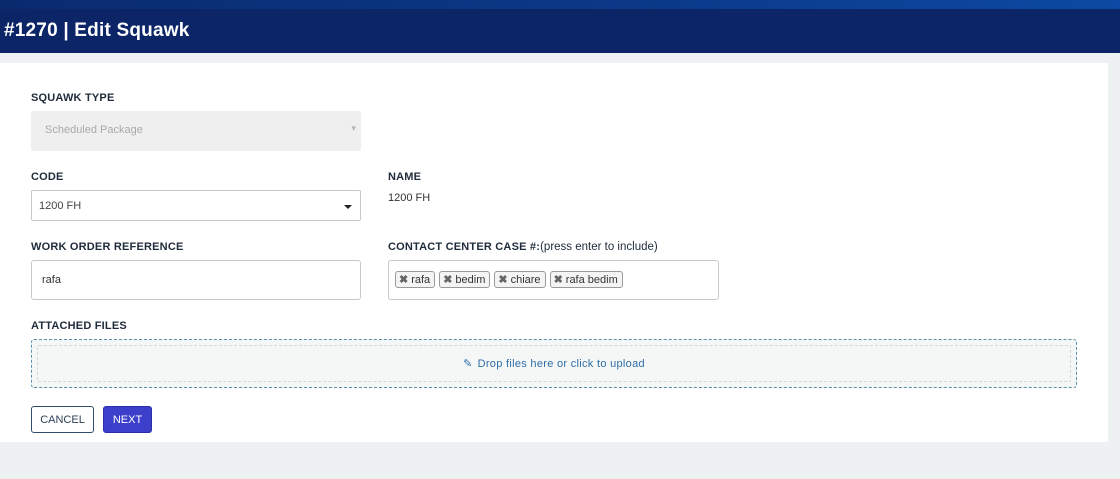 The height and width of the screenshot is (479, 1120). I want to click on cancel-button: CANCEL, so click(62, 419).